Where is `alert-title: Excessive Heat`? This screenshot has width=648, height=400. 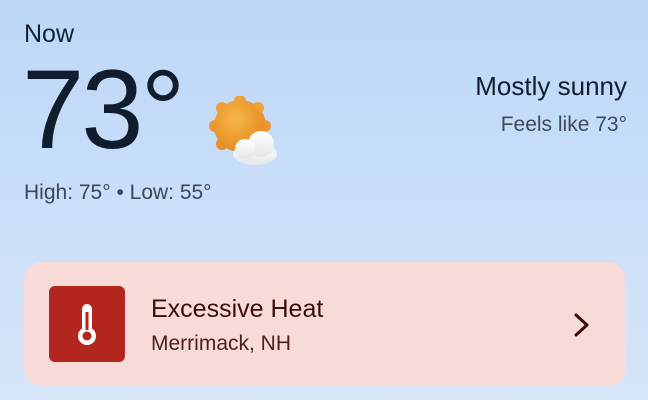
alert-title: Excessive Heat is located at coordinates (237, 309).